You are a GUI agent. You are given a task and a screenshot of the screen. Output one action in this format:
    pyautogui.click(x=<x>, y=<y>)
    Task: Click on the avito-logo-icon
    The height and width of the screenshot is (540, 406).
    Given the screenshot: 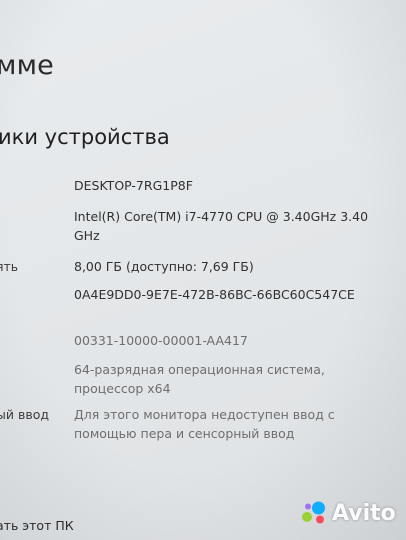 What is the action you would take?
    pyautogui.click(x=313, y=512)
    